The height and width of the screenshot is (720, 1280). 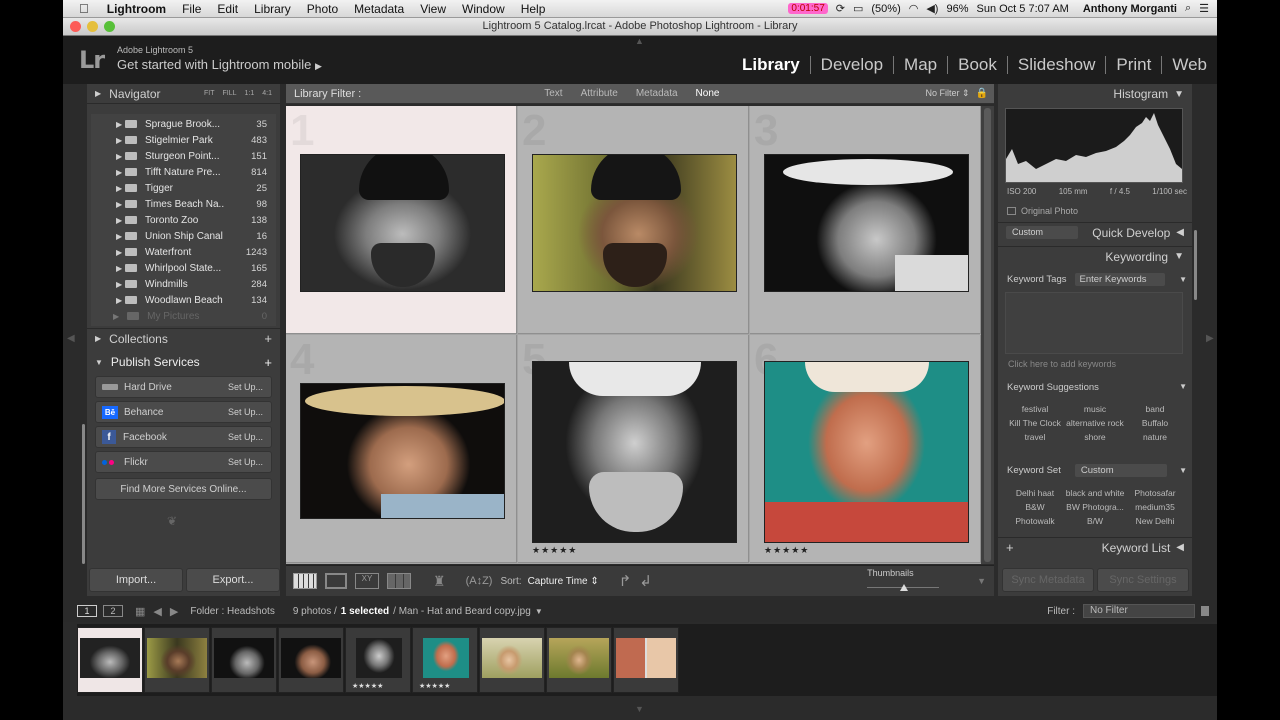 I want to click on grid-cell-1: 1, so click(x=401, y=220).